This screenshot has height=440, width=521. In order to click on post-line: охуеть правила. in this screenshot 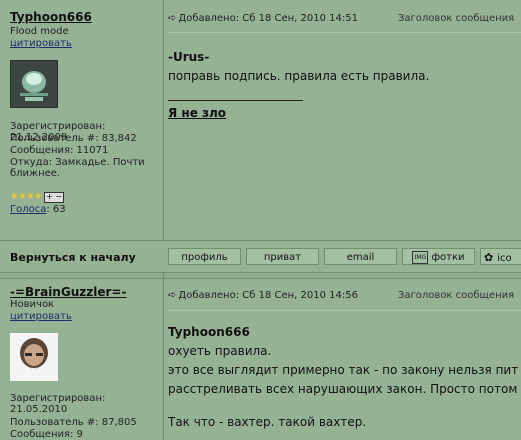, I will do `click(220, 351)`.